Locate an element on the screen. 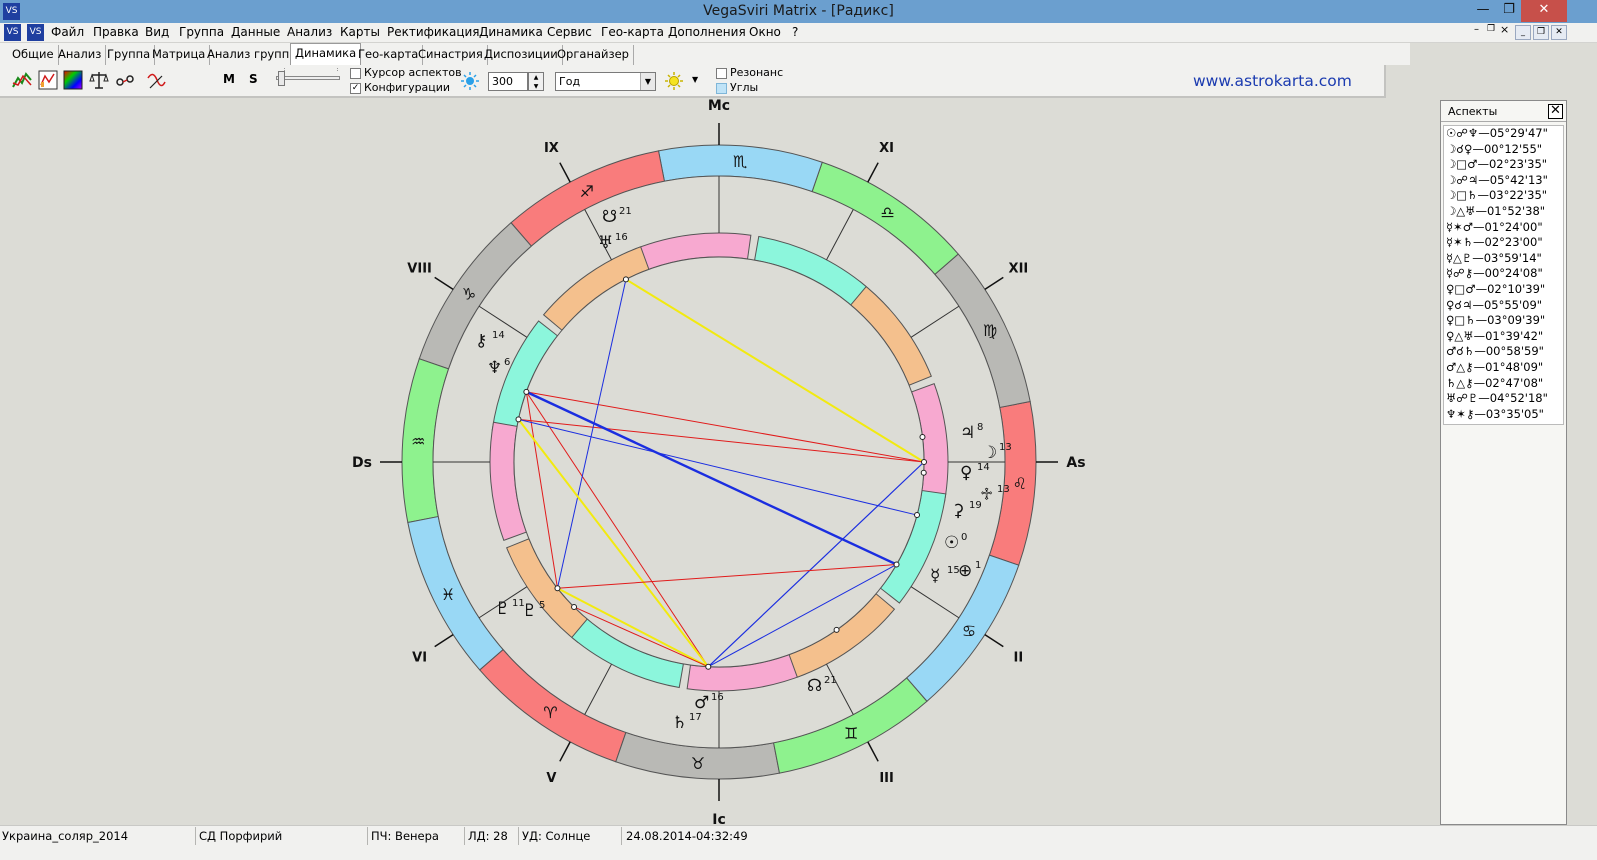 This screenshot has height=860, width=1597. configurations-checkbox: ✓ is located at coordinates (355, 88).